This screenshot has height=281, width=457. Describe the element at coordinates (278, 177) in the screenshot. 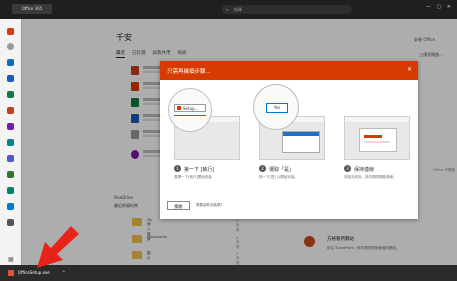

I see `step-2-desc: 按一下[是] 以開始安裝。` at that location.